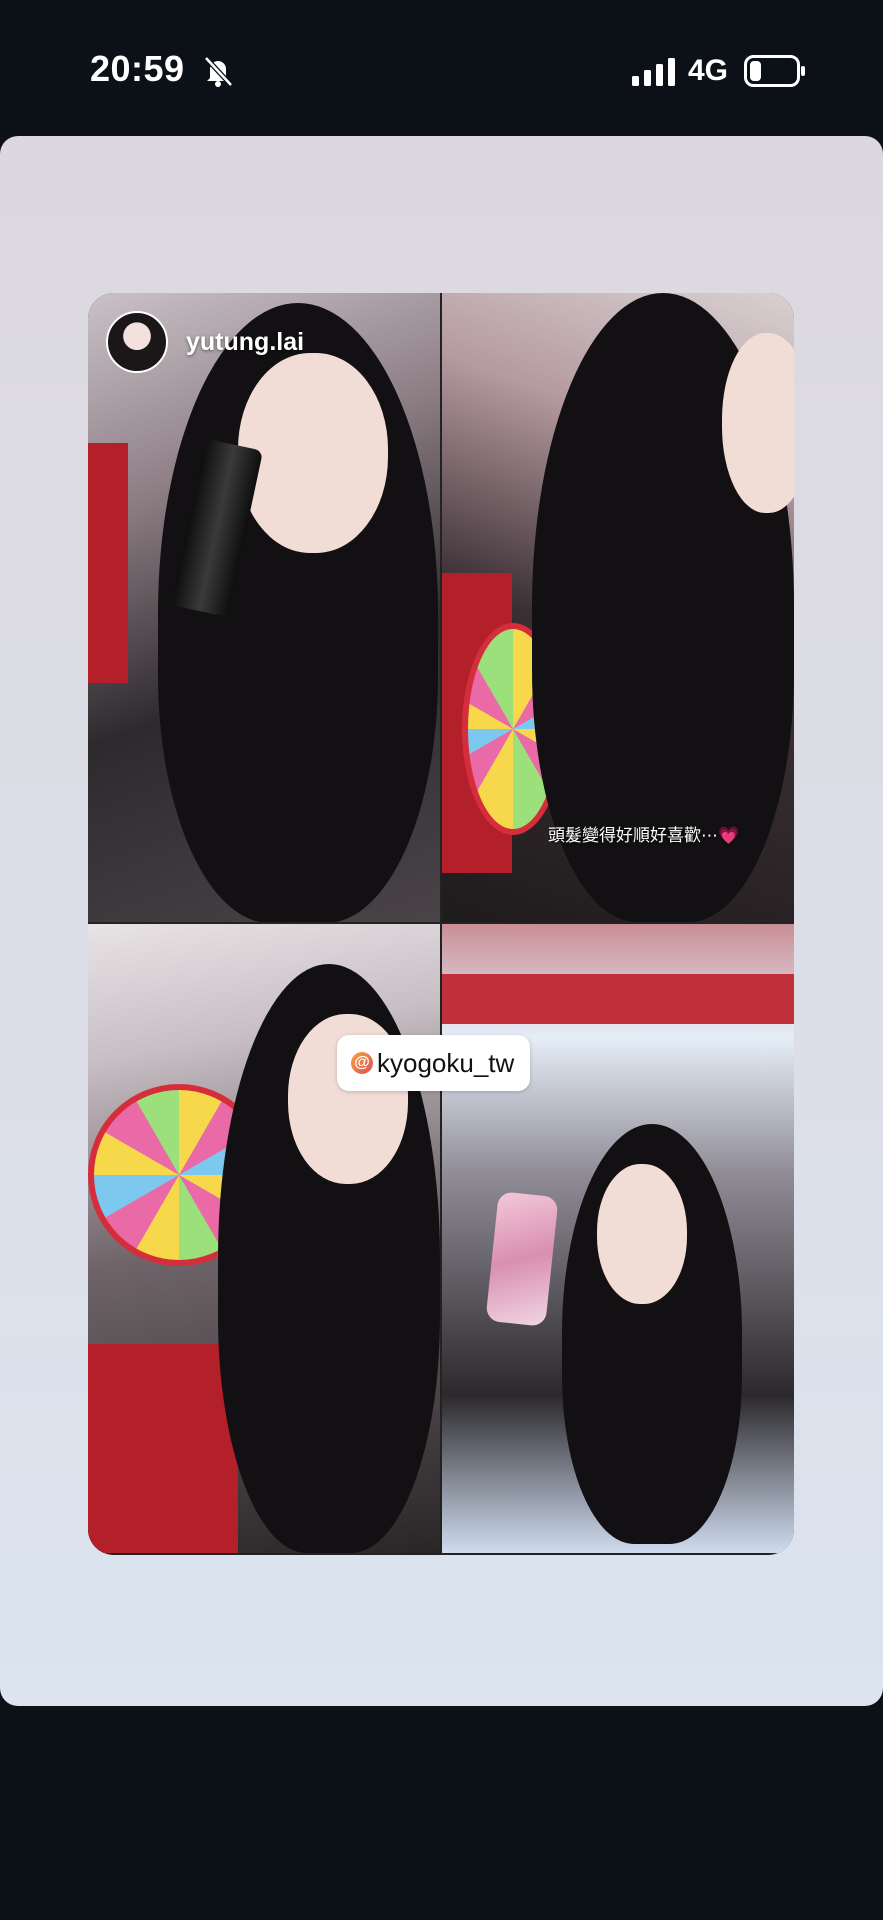 Image resolution: width=883 pixels, height=1920 pixels. What do you see at coordinates (245, 342) in the screenshot?
I see `username: yutung.lai` at bounding box center [245, 342].